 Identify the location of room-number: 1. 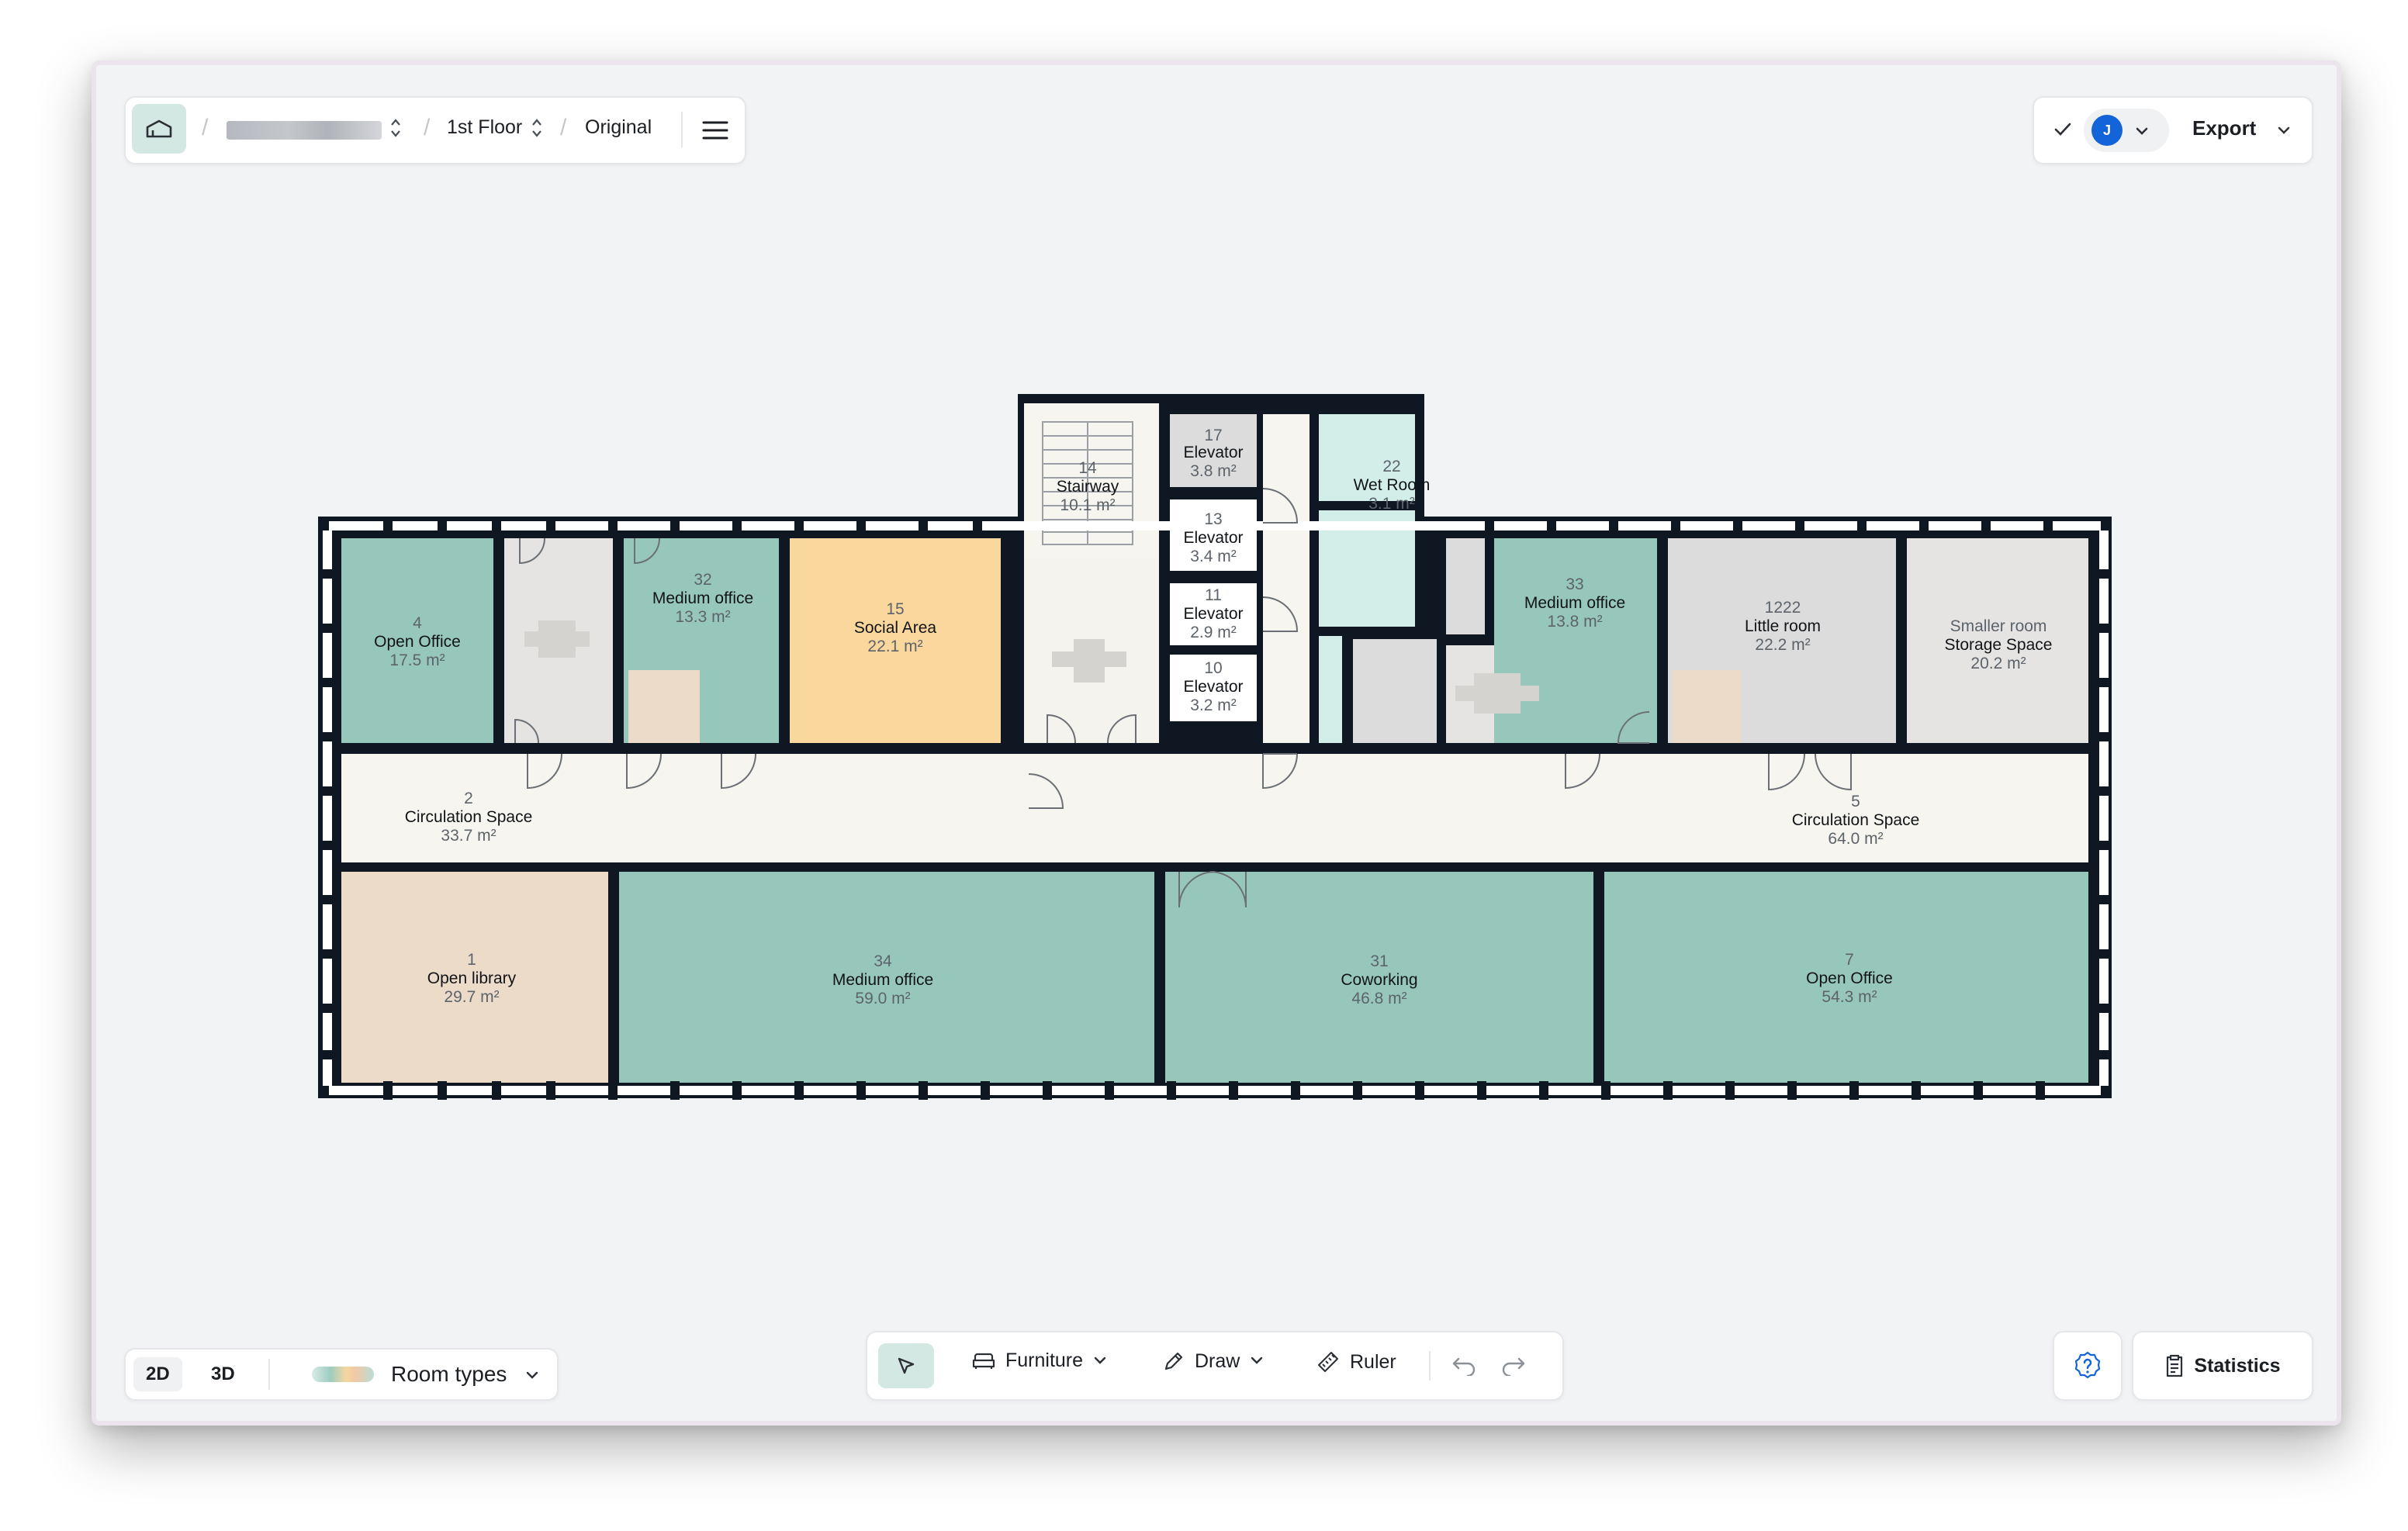
(472, 960).